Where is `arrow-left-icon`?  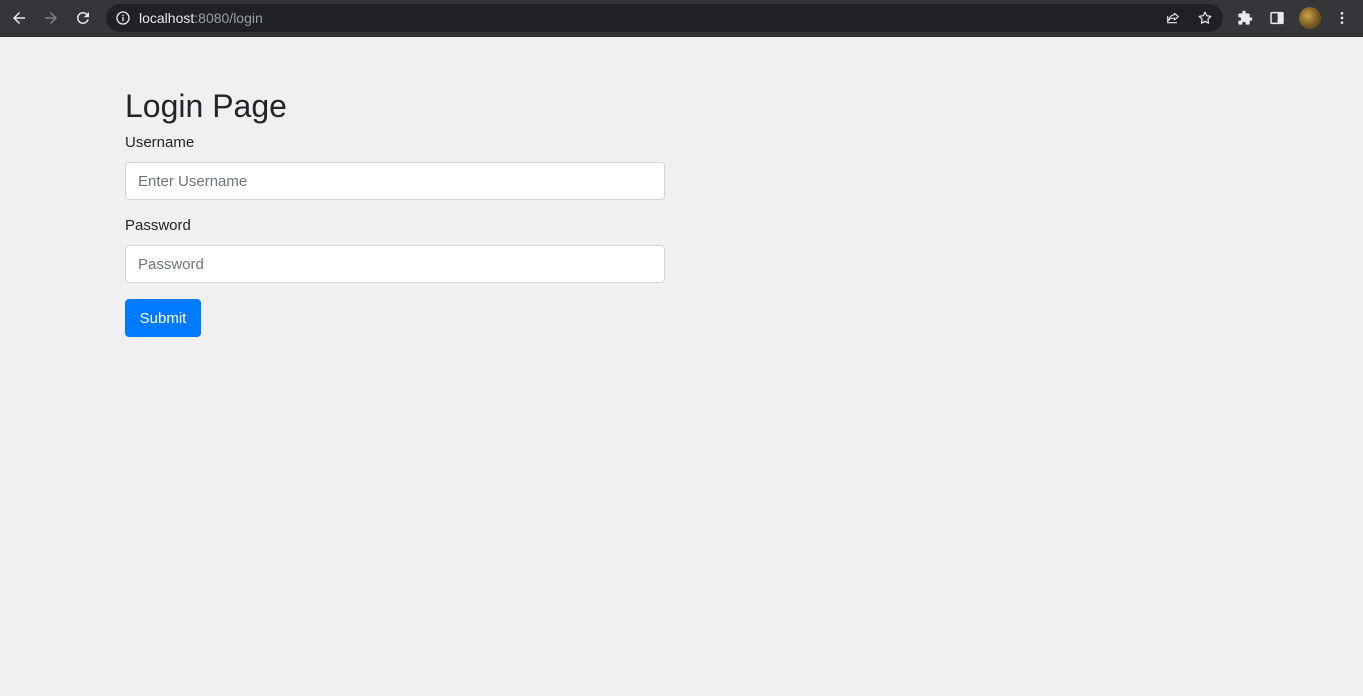
arrow-left-icon is located at coordinates (19, 18).